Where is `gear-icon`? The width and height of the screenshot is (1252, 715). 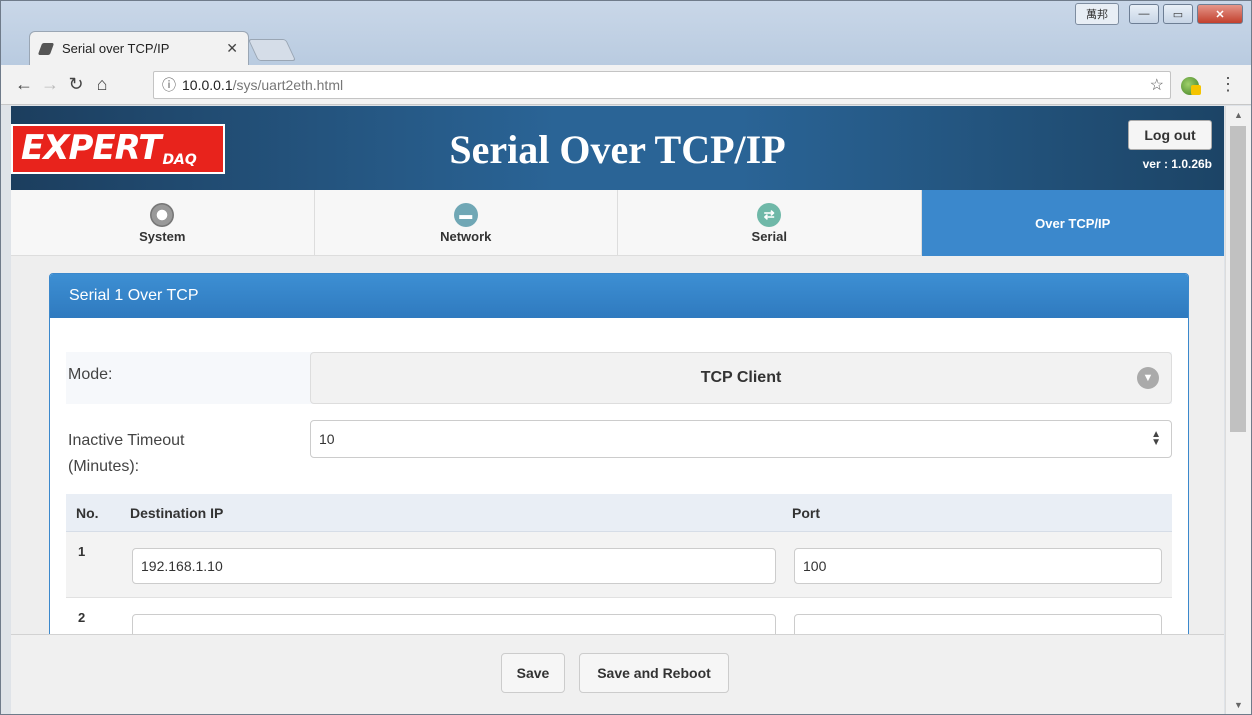 gear-icon is located at coordinates (162, 214).